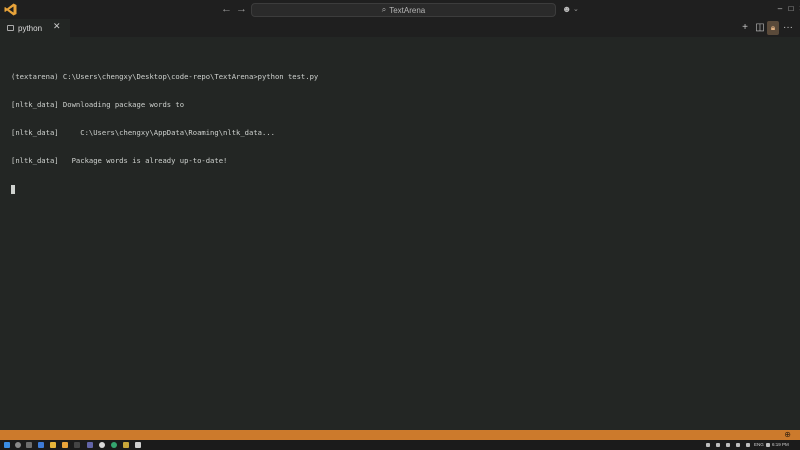  I want to click on title-bar: ← → ⌕ TextArena ☻ ⌄ – □ ✕, so click(400, 9).